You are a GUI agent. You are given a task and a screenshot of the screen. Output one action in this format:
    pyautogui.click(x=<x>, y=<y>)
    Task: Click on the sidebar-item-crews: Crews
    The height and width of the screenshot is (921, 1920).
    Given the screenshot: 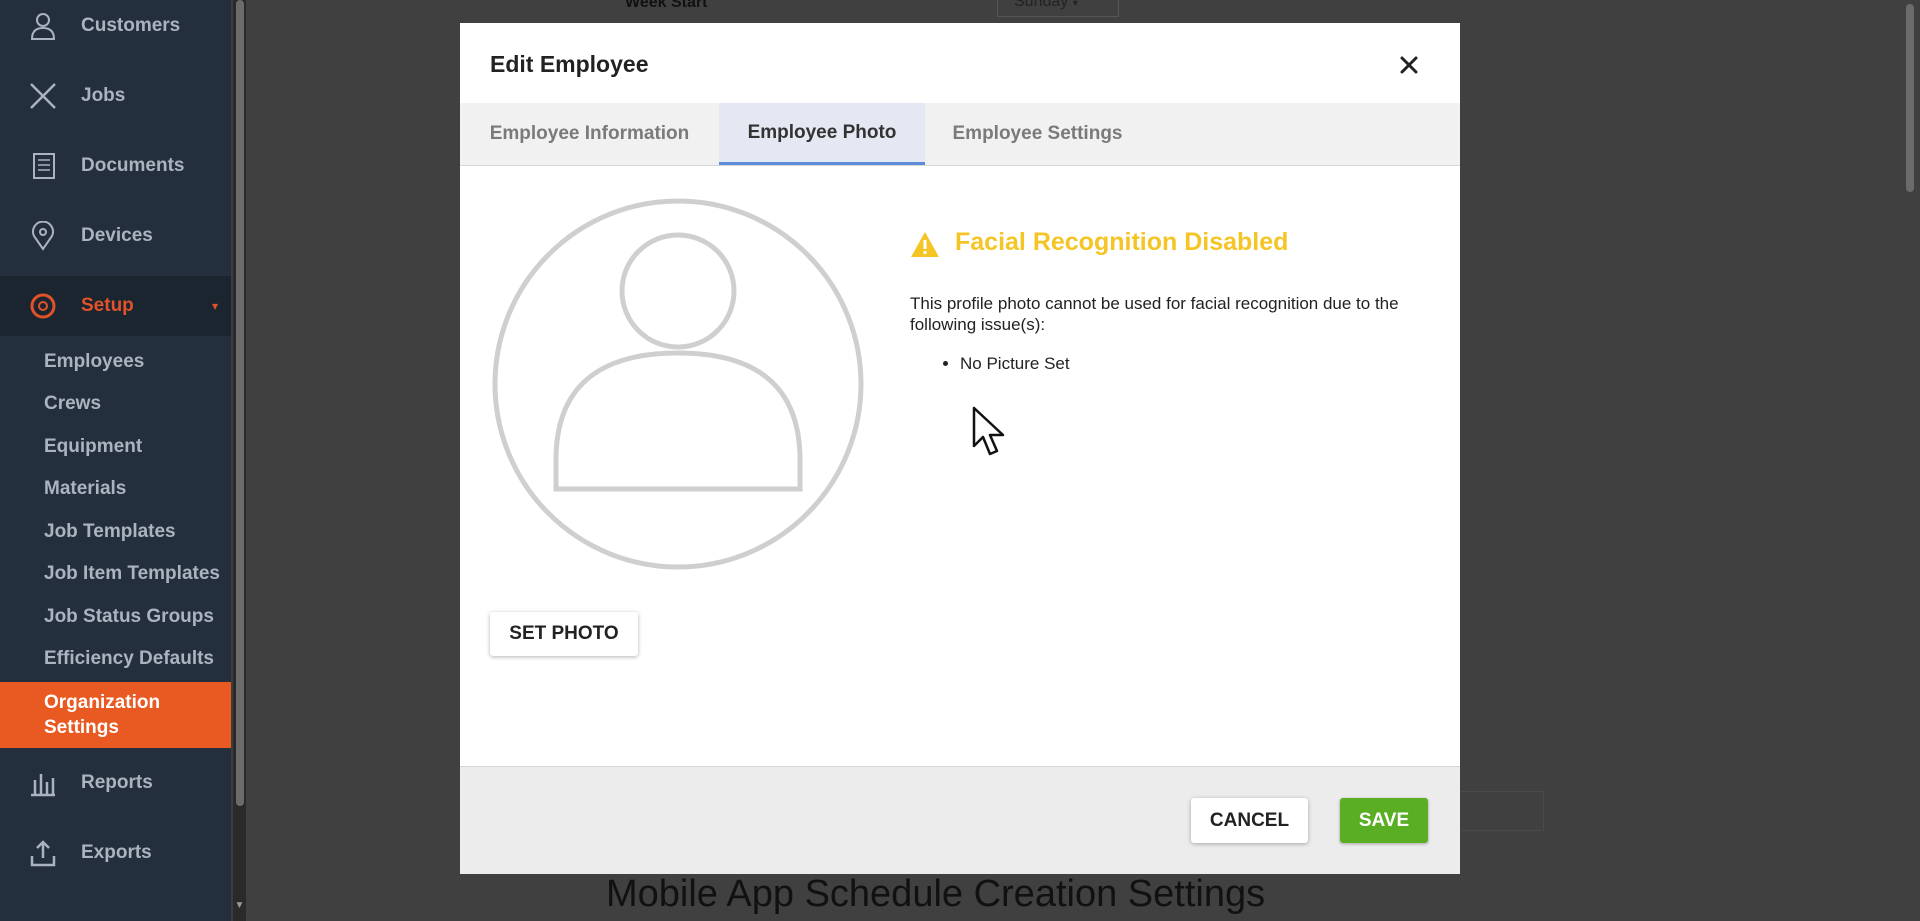 What is the action you would take?
    pyautogui.click(x=115, y=404)
    